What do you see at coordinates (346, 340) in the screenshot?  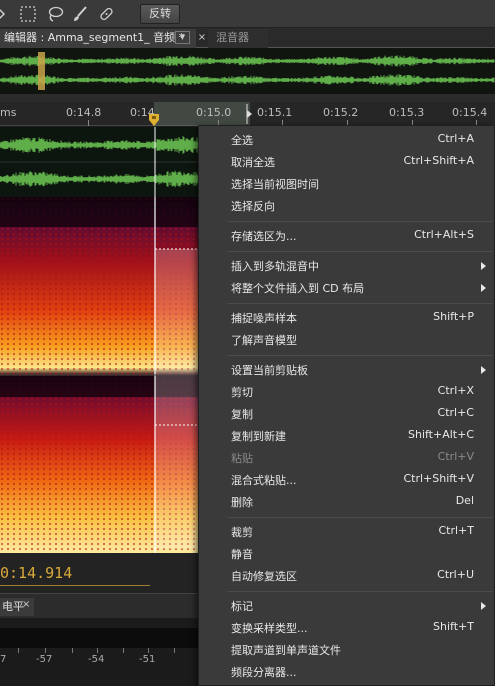 I see `menu-item-learn-sound-model: 了解声音模型` at bounding box center [346, 340].